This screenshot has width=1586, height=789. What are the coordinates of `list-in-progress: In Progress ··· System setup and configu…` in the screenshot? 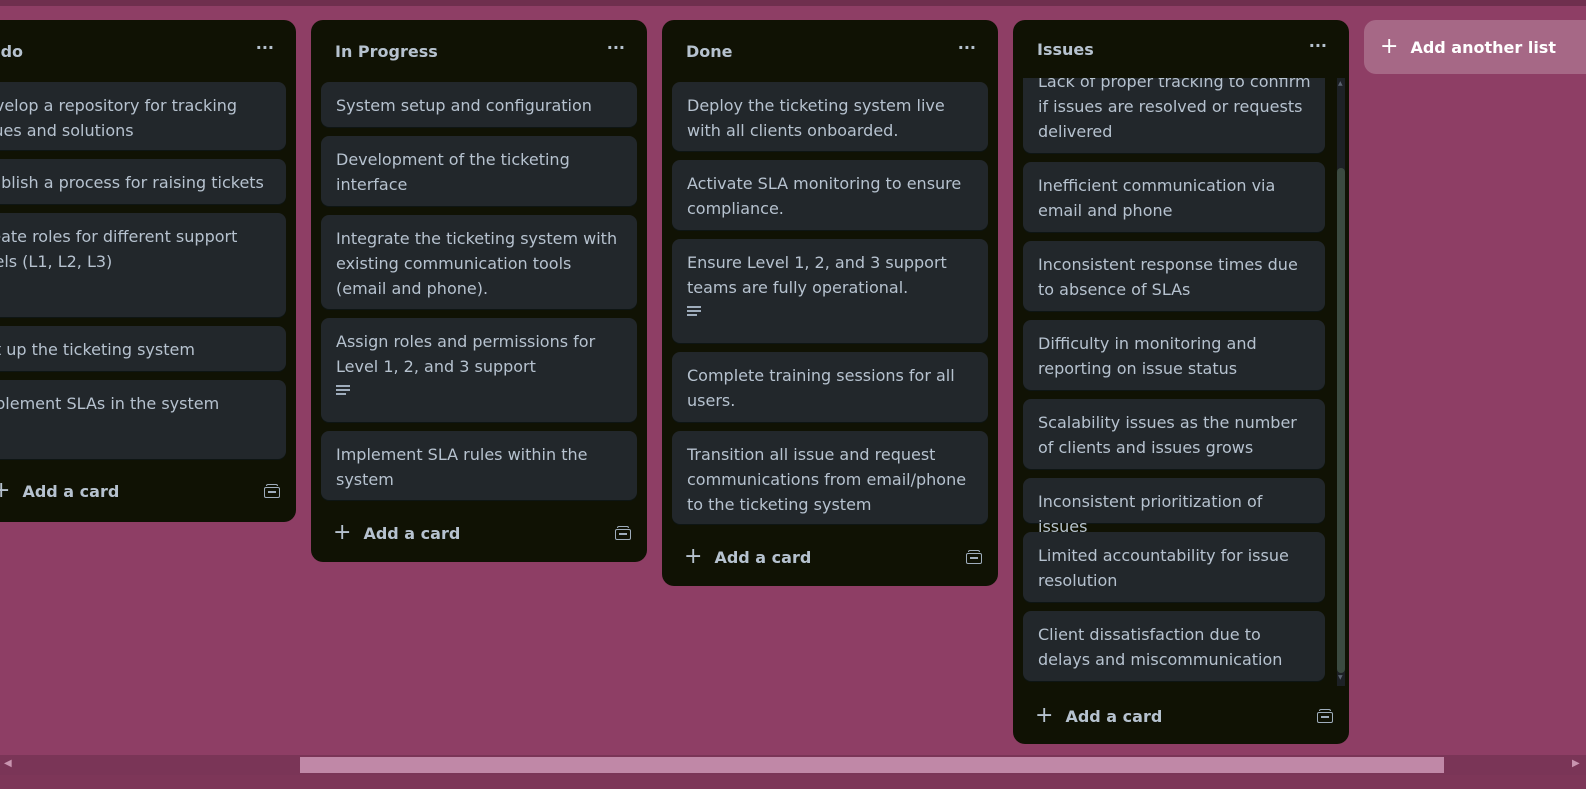 It's located at (479, 291).